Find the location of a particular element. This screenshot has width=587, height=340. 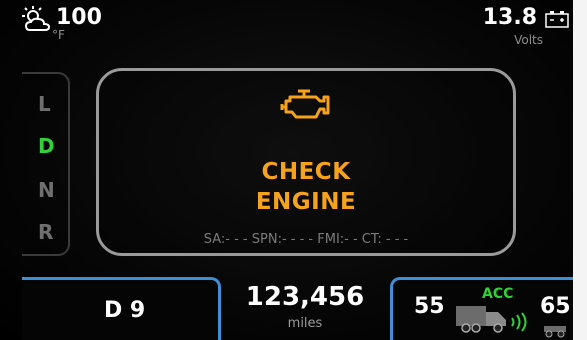

truck-icon is located at coordinates (481, 319).